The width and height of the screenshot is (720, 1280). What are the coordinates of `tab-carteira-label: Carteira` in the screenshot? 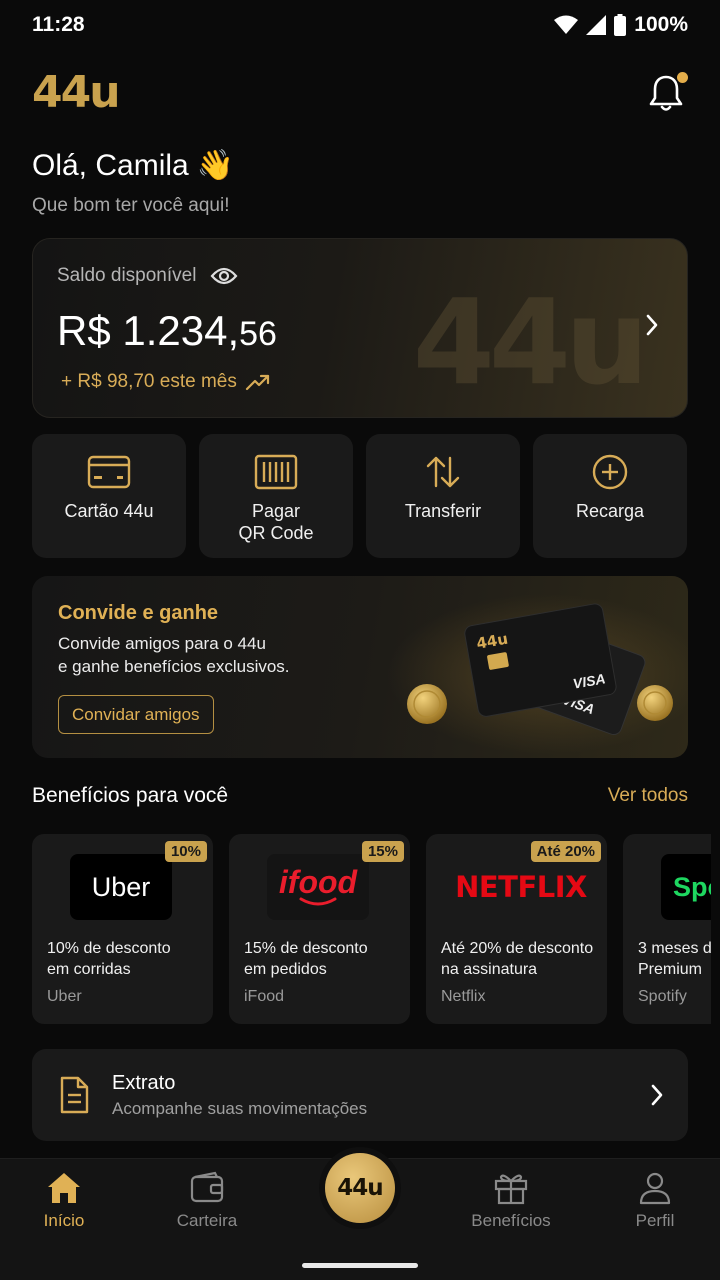 It's located at (207, 1220).